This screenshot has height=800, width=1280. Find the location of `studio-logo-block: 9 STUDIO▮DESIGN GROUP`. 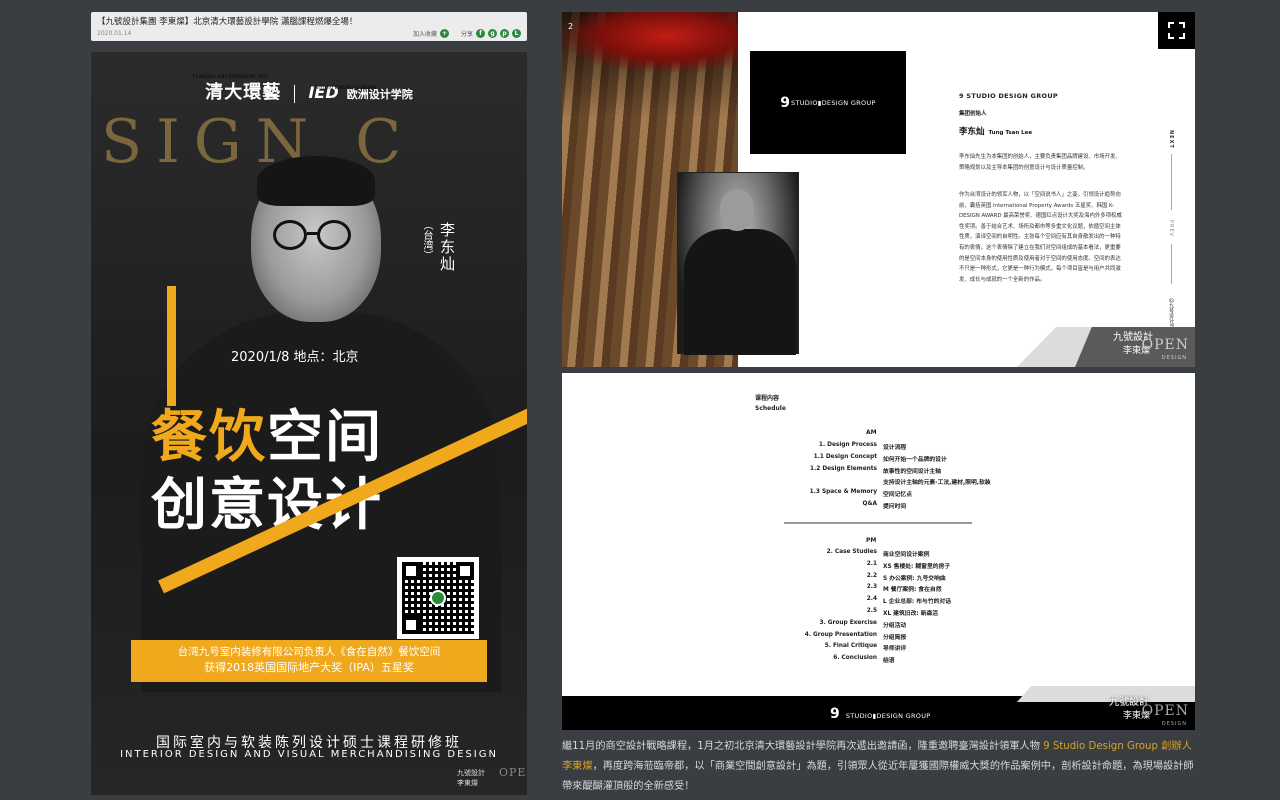

studio-logo-block: 9 STUDIO▮DESIGN GROUP is located at coordinates (828, 102).